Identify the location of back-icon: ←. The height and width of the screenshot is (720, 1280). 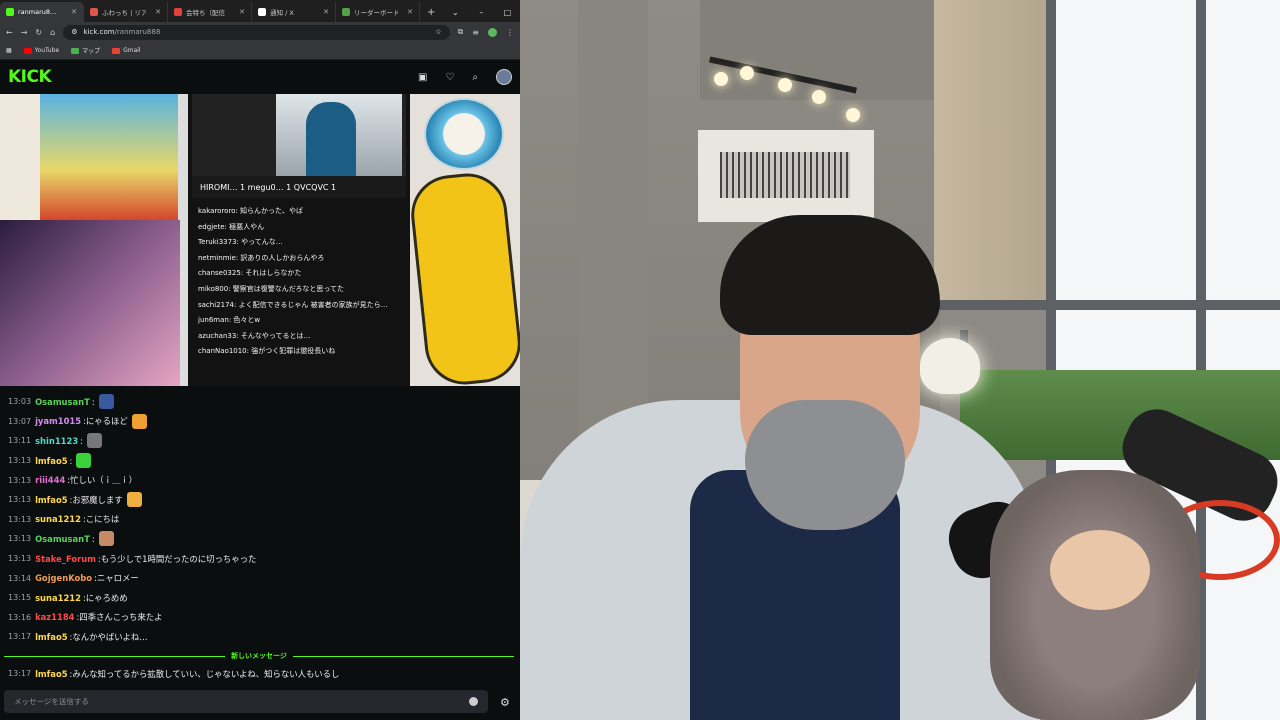
(9, 32).